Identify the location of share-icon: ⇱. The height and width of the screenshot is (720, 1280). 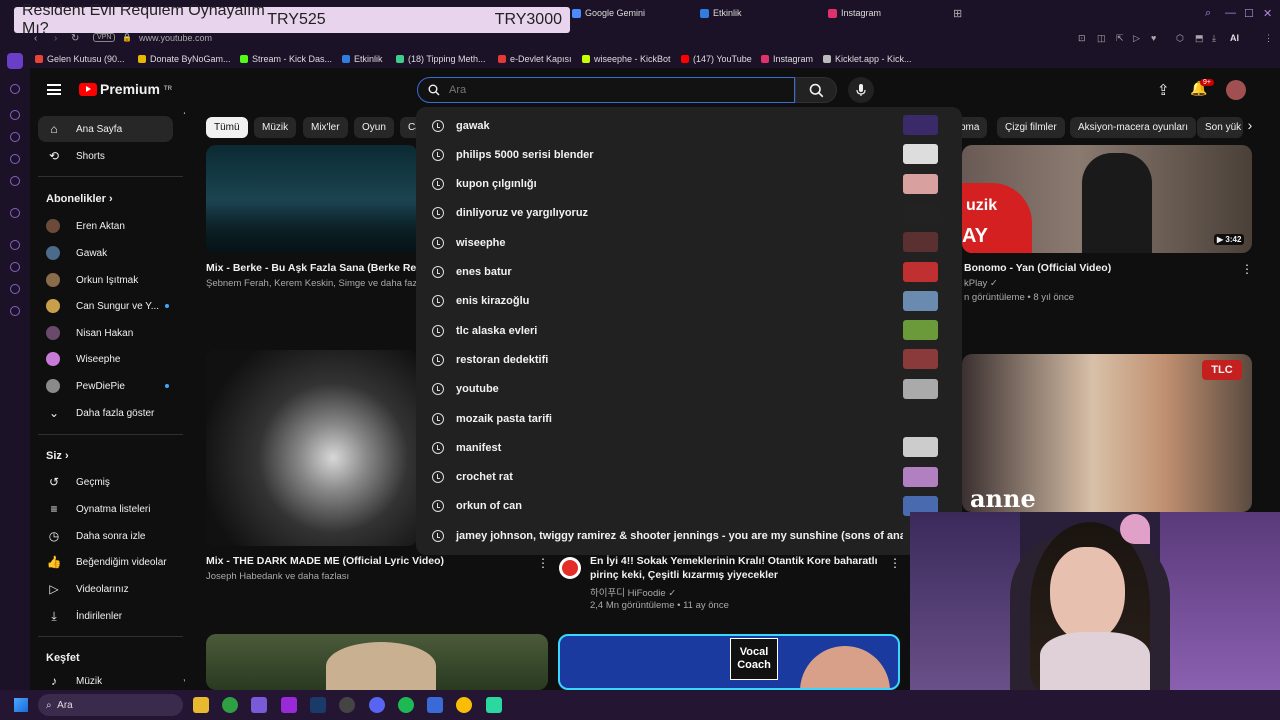
(1120, 38).